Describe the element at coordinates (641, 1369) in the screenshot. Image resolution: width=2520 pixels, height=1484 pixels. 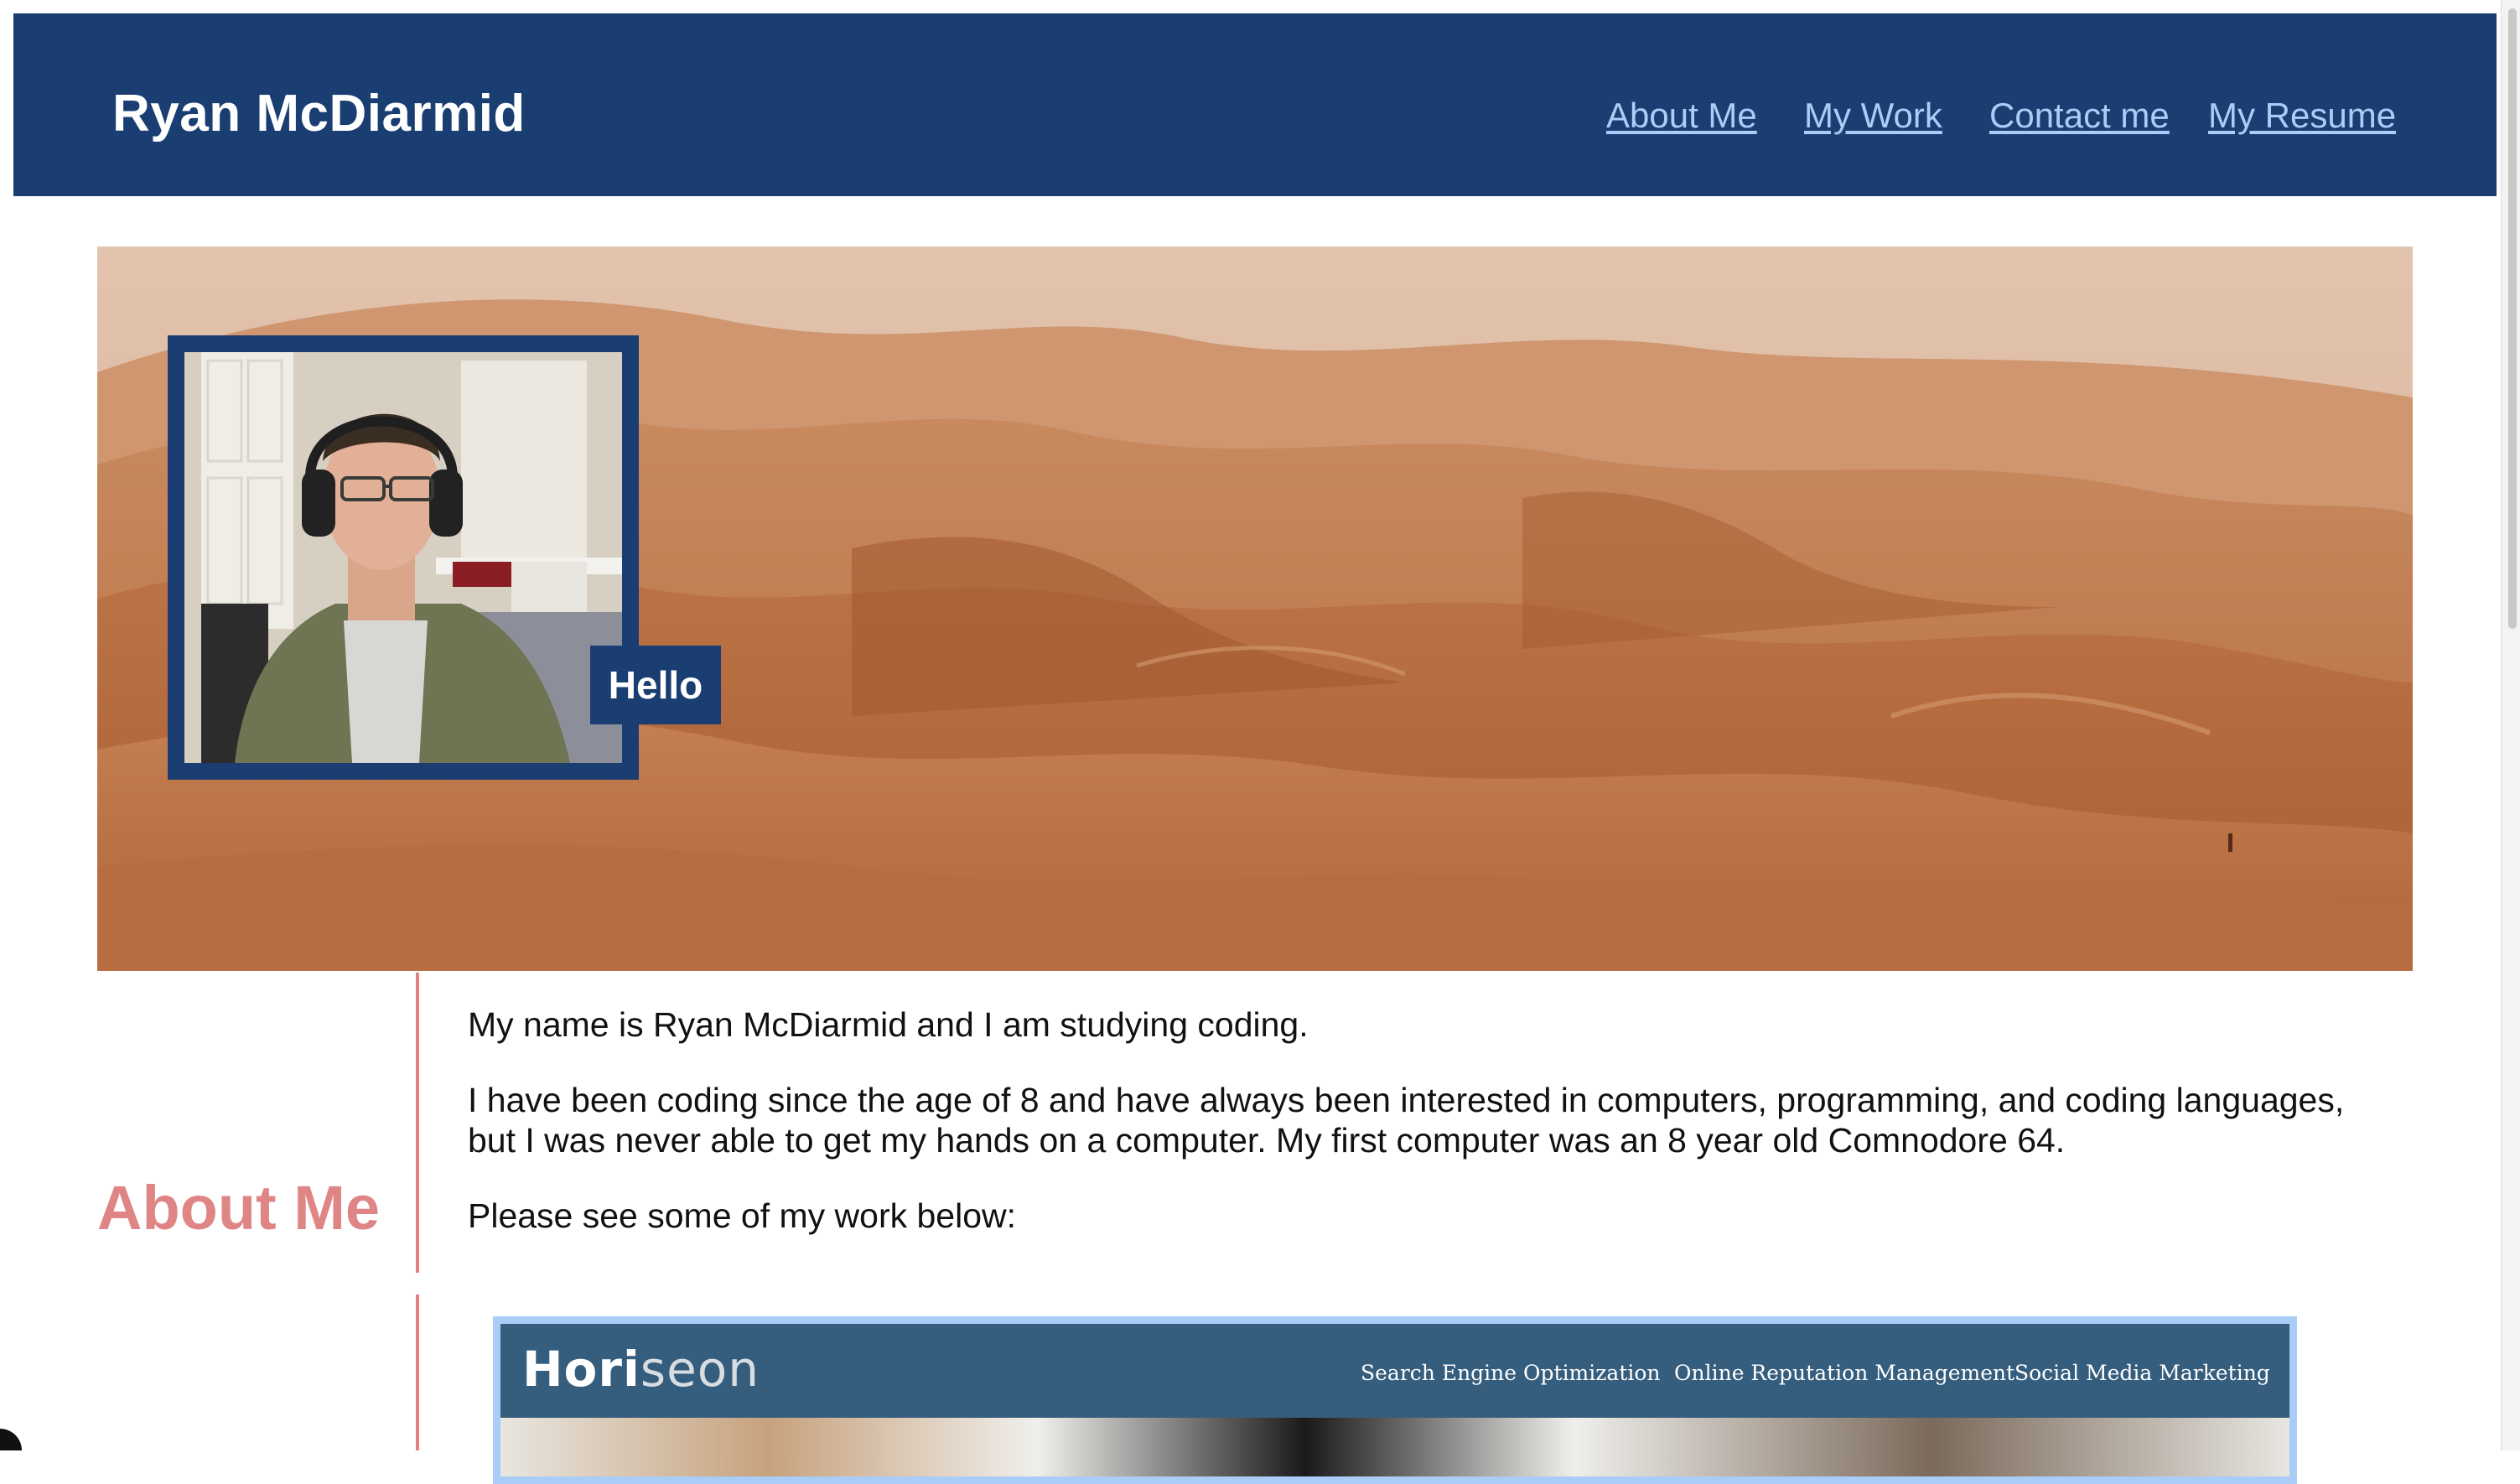
I see `horiseon-logo: Horiseon` at that location.